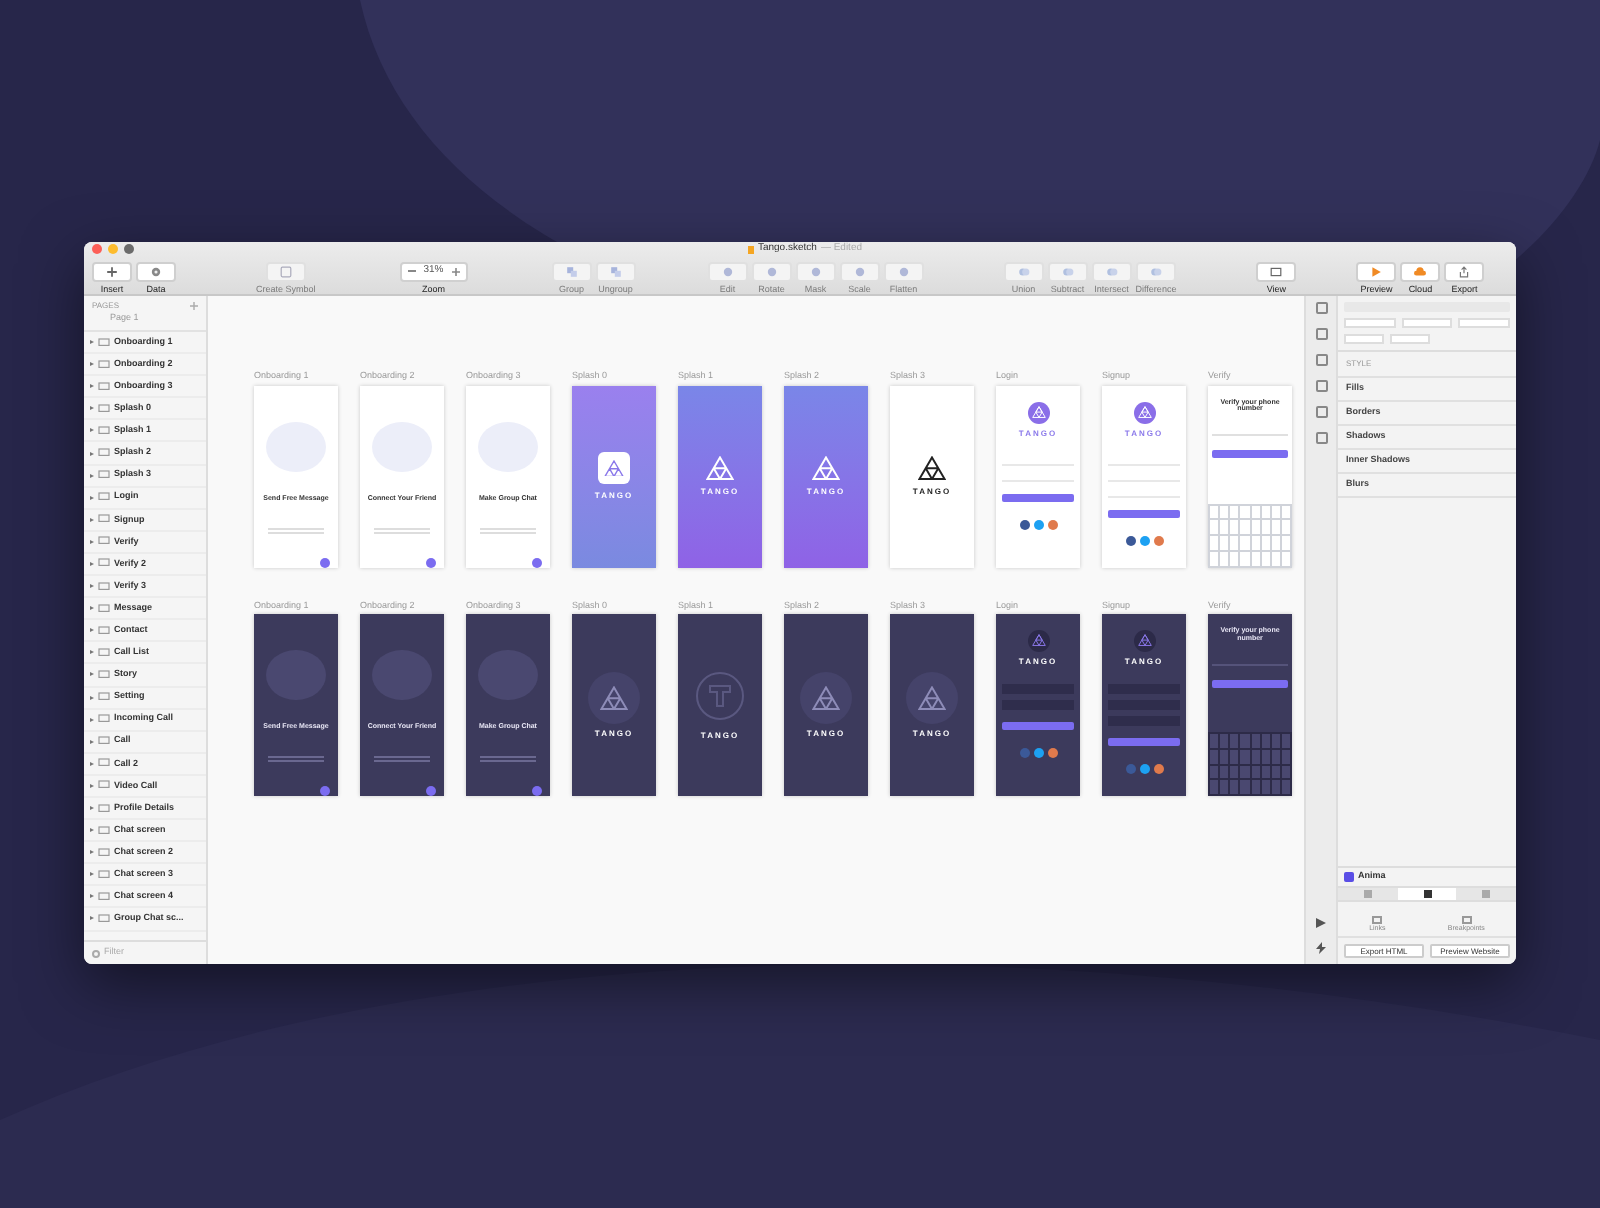 The height and width of the screenshot is (1208, 1600). Describe the element at coordinates (96, 953) in the screenshot. I see `filter-icon` at that location.